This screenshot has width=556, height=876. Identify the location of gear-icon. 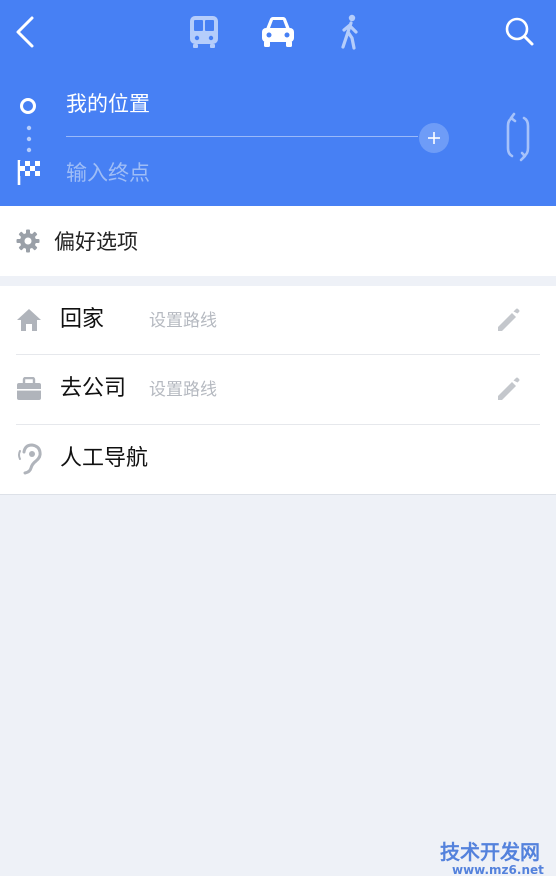
(28, 241).